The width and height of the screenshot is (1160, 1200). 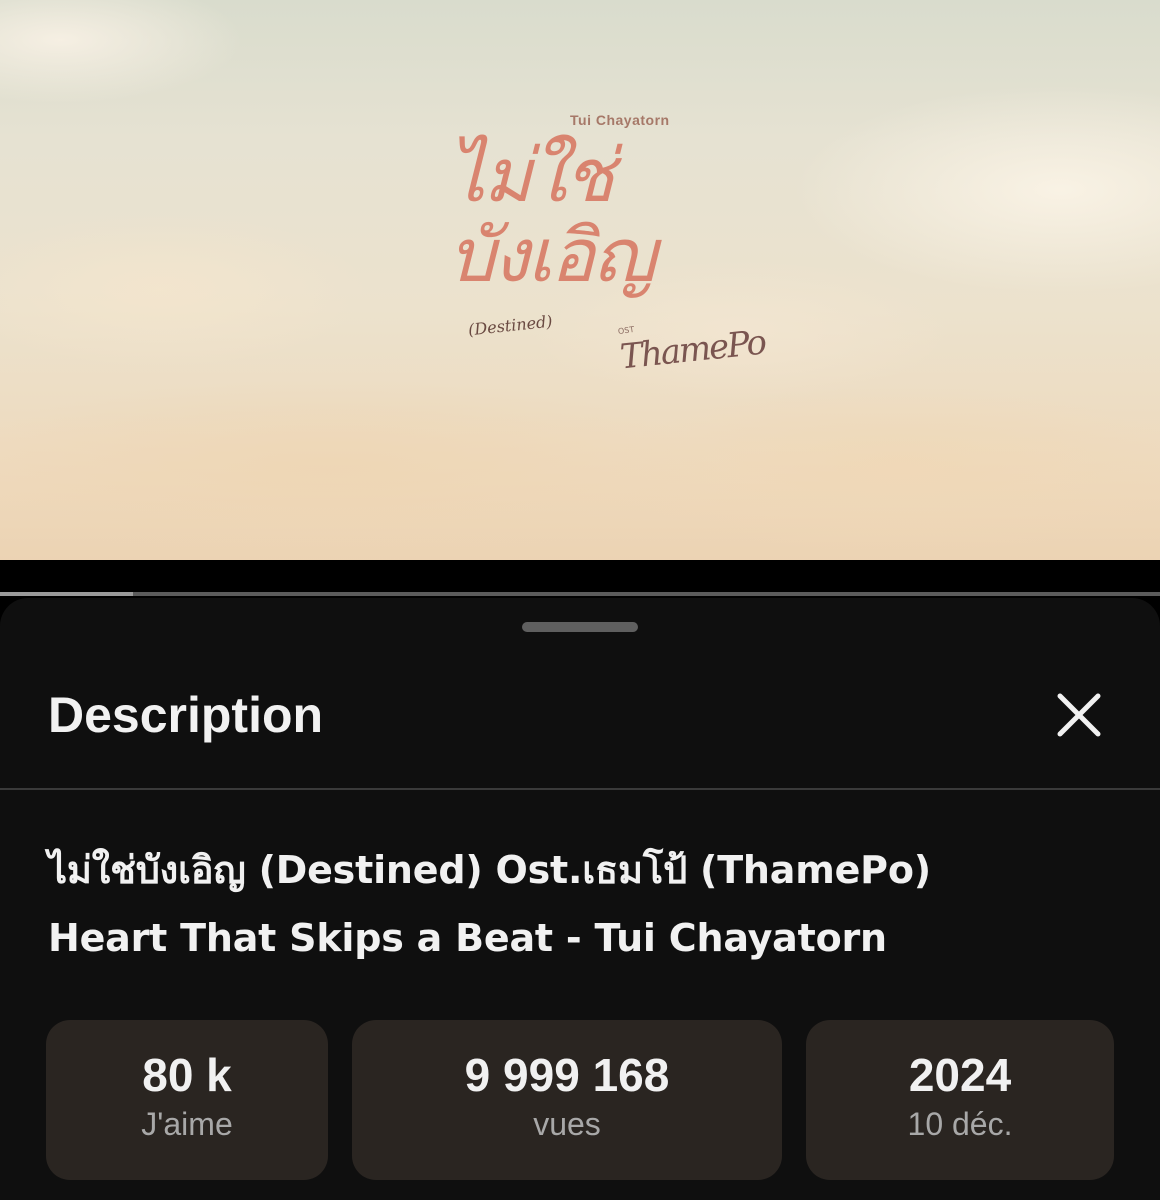 What do you see at coordinates (580, 594) in the screenshot?
I see `progress-bar-track` at bounding box center [580, 594].